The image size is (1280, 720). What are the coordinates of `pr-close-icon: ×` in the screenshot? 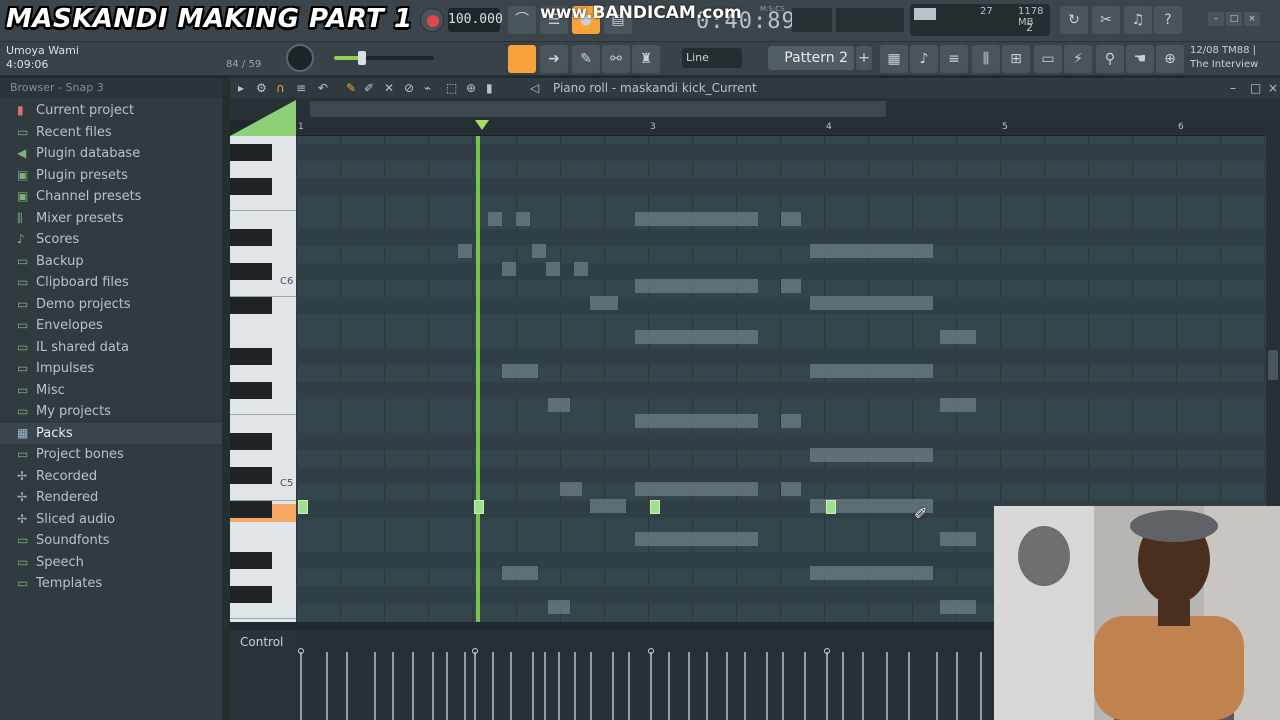 It's located at (1273, 88).